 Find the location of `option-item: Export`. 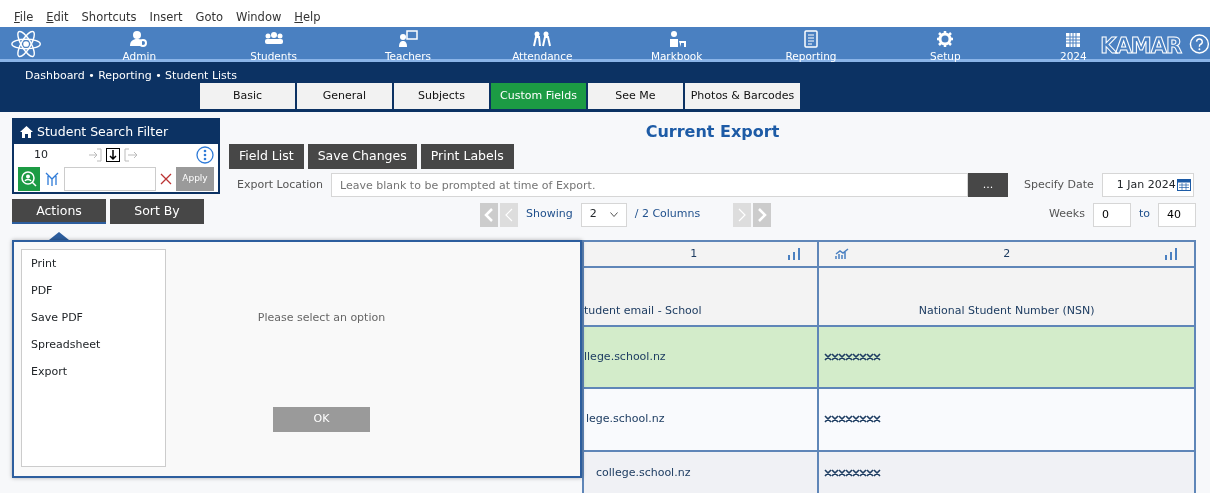

option-item: Export is located at coordinates (93, 371).